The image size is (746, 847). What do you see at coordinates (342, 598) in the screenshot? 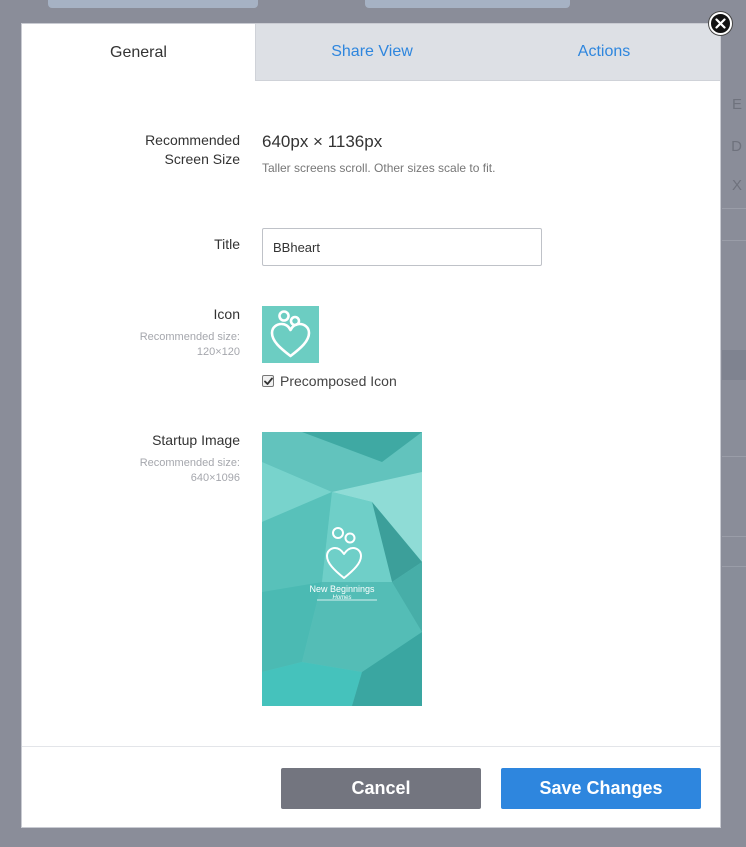
I see `startup-brand-sub: Homes` at bounding box center [342, 598].